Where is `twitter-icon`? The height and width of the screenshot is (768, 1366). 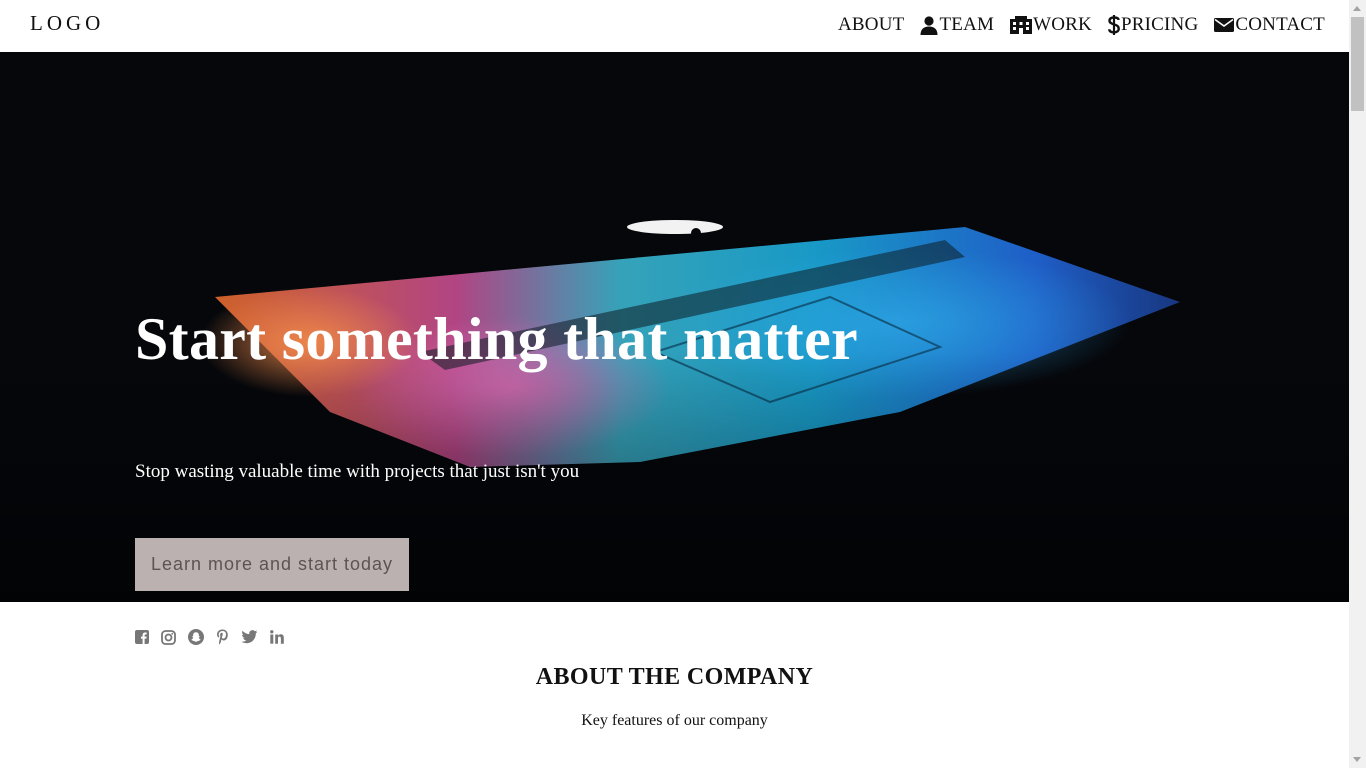 twitter-icon is located at coordinates (249, 639).